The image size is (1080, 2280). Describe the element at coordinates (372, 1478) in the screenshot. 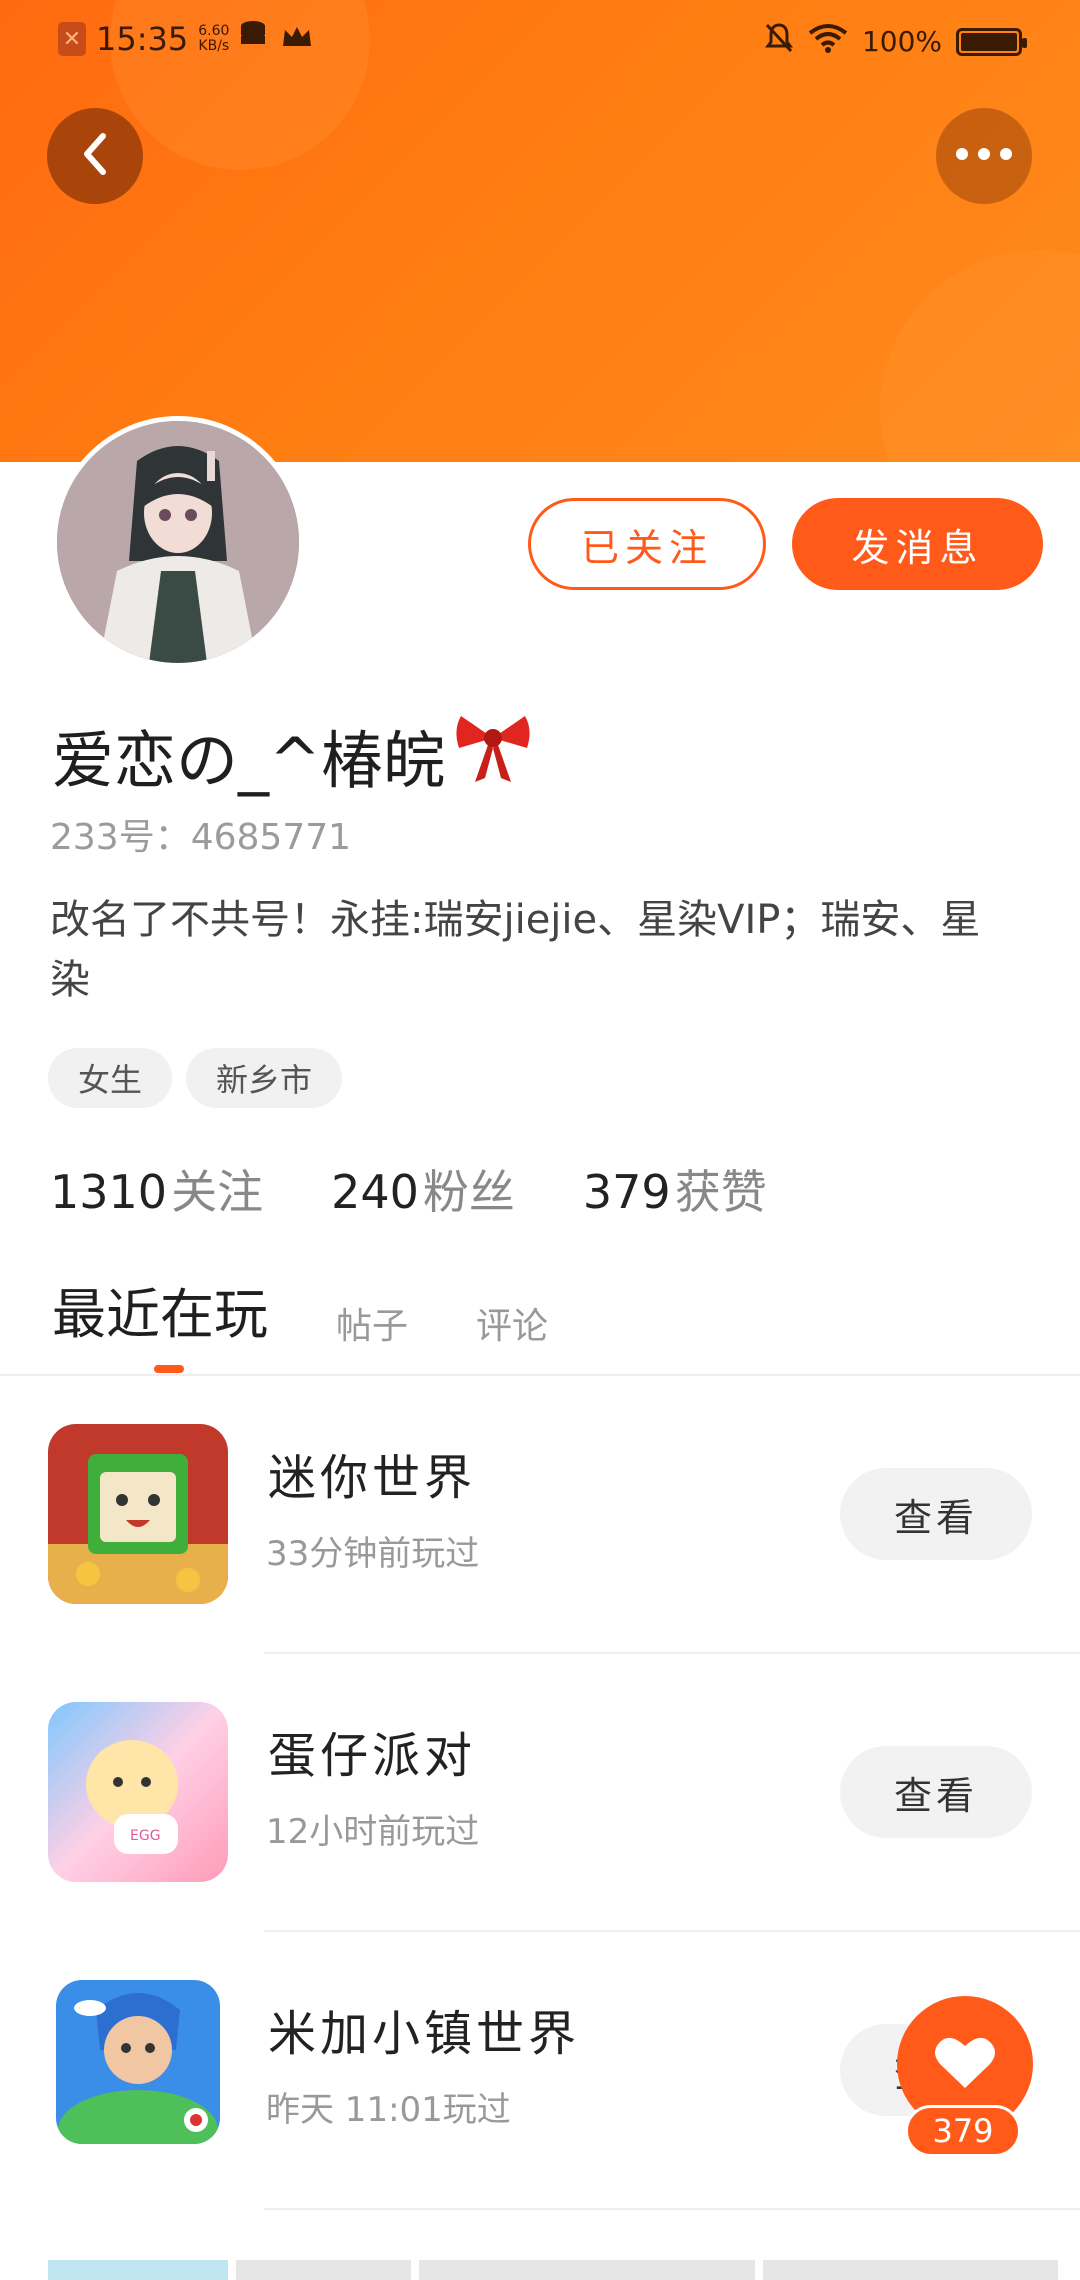

I see `game-name: 迷你世界` at that location.